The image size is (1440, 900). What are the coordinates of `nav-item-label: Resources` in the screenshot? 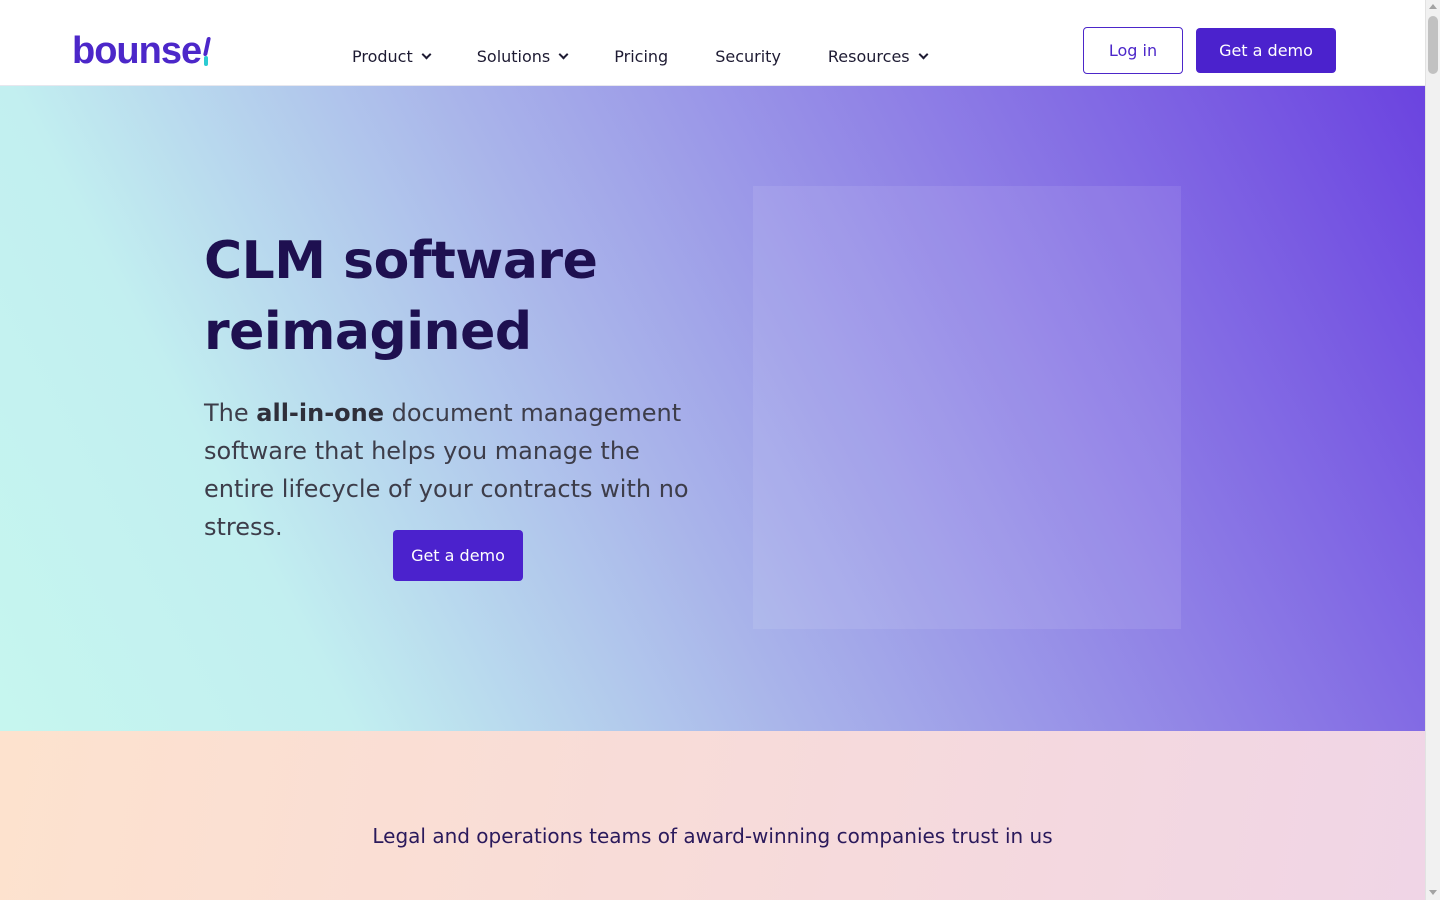 It's located at (868, 56).